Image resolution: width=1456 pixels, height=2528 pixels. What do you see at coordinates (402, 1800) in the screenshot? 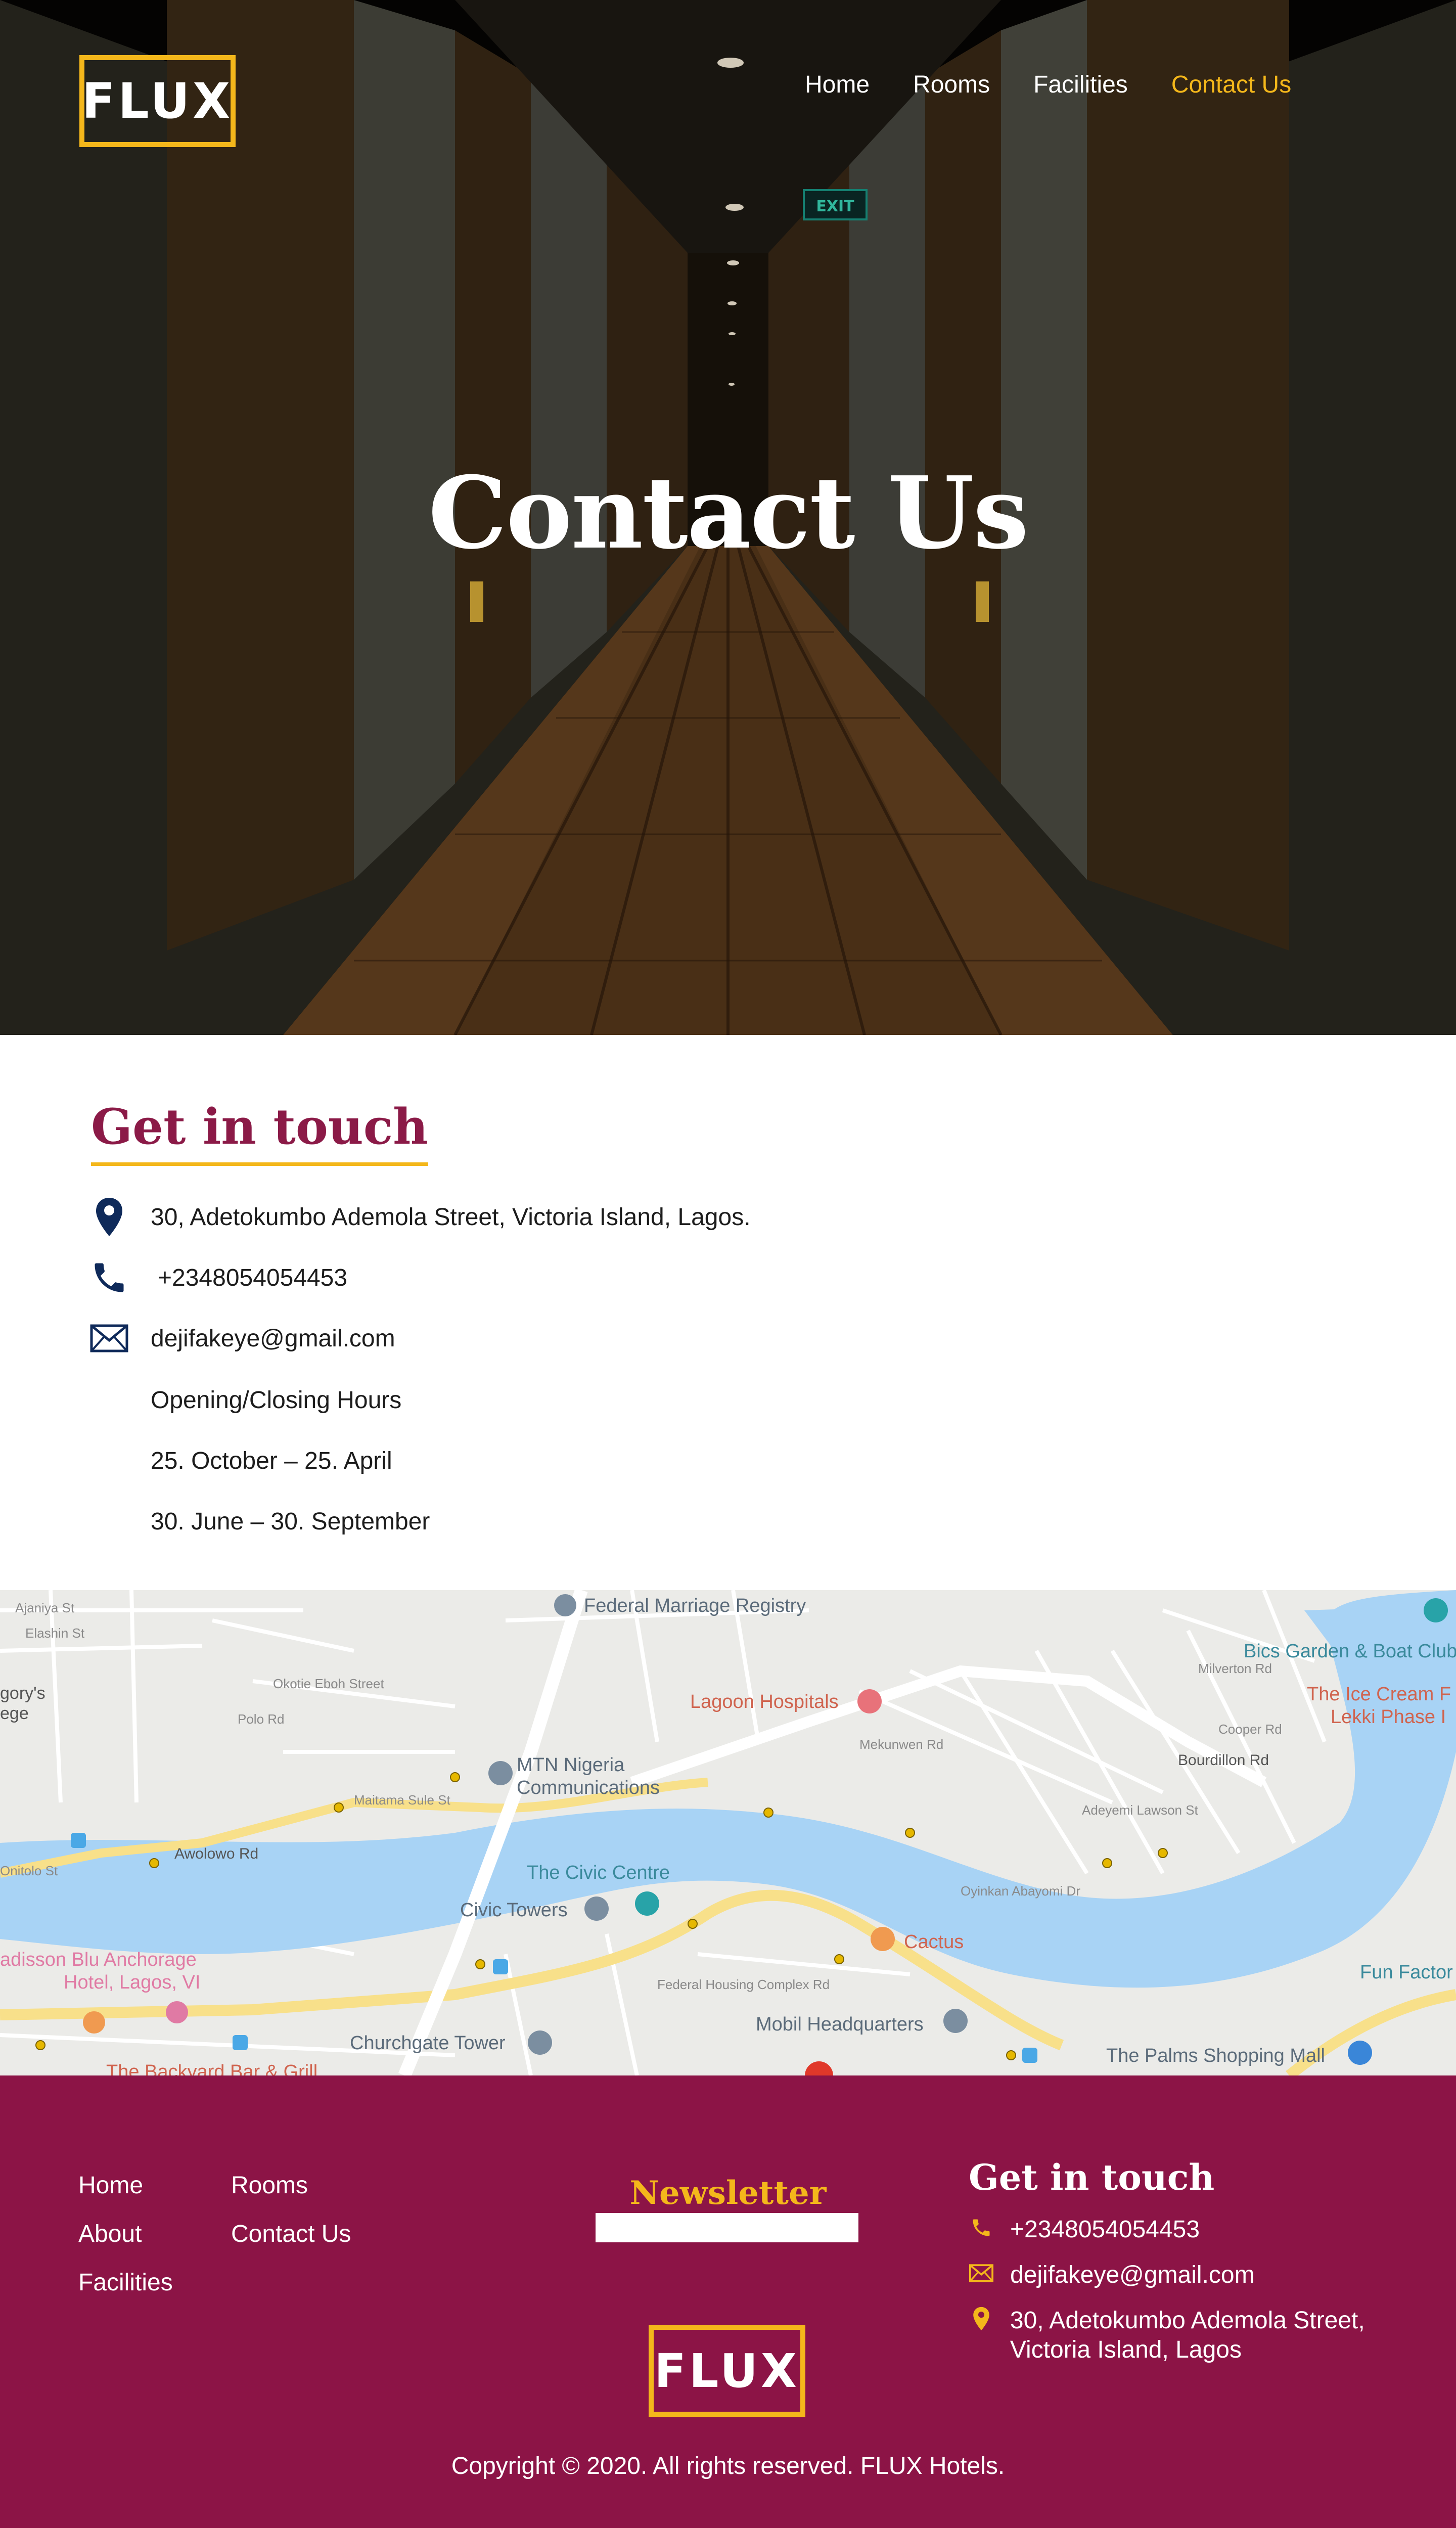
I see `map-label-maitama: Maitama Sule St` at bounding box center [402, 1800].